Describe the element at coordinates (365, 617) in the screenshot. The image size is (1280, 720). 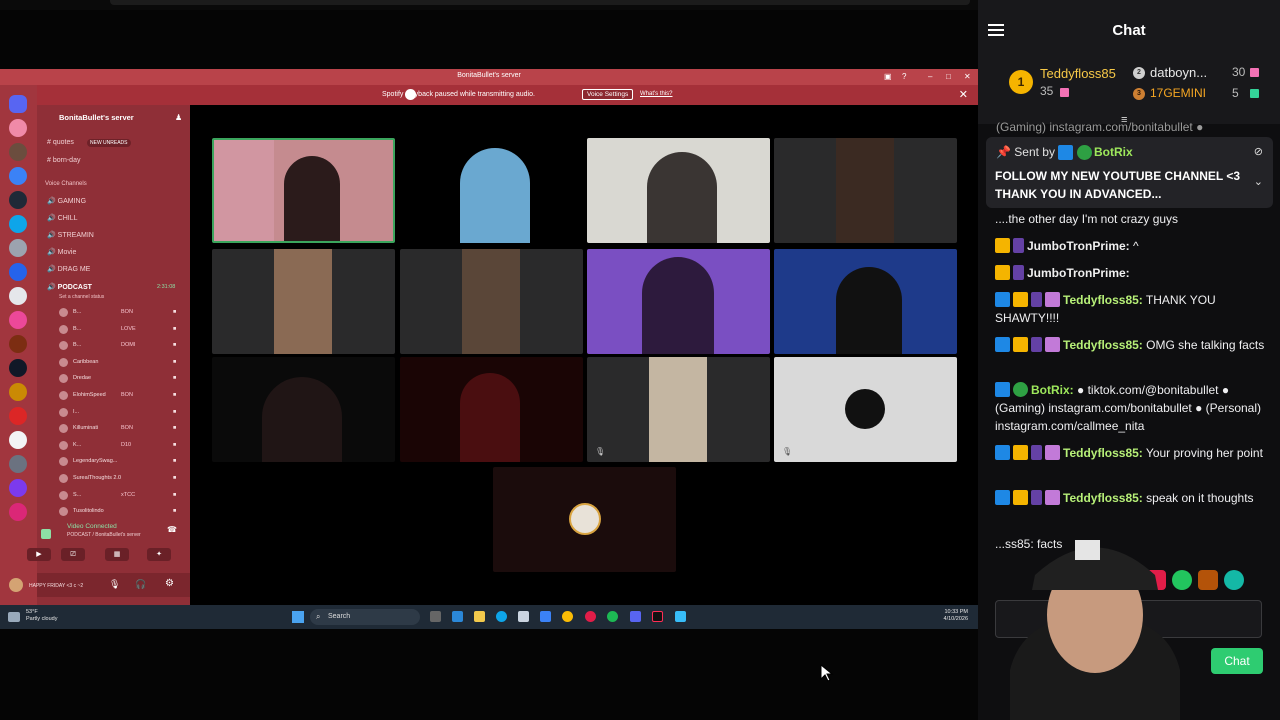
I see `taskbar-search: ⌕ Search` at that location.